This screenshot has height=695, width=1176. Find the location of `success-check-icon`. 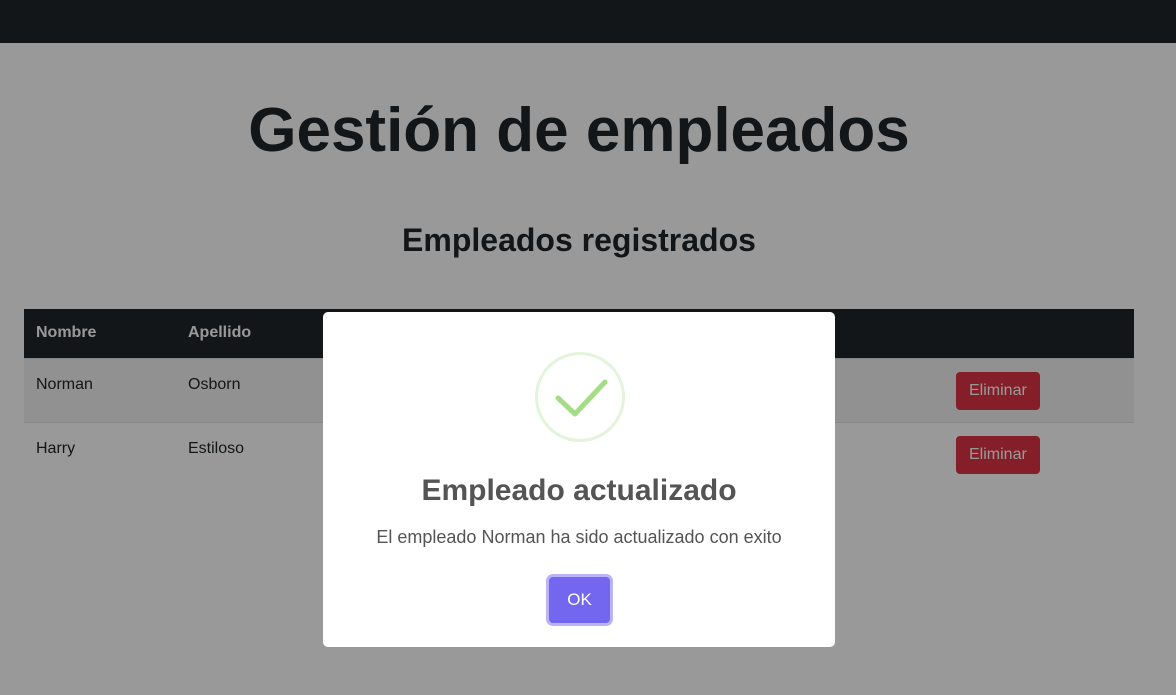

success-check-icon is located at coordinates (580, 397).